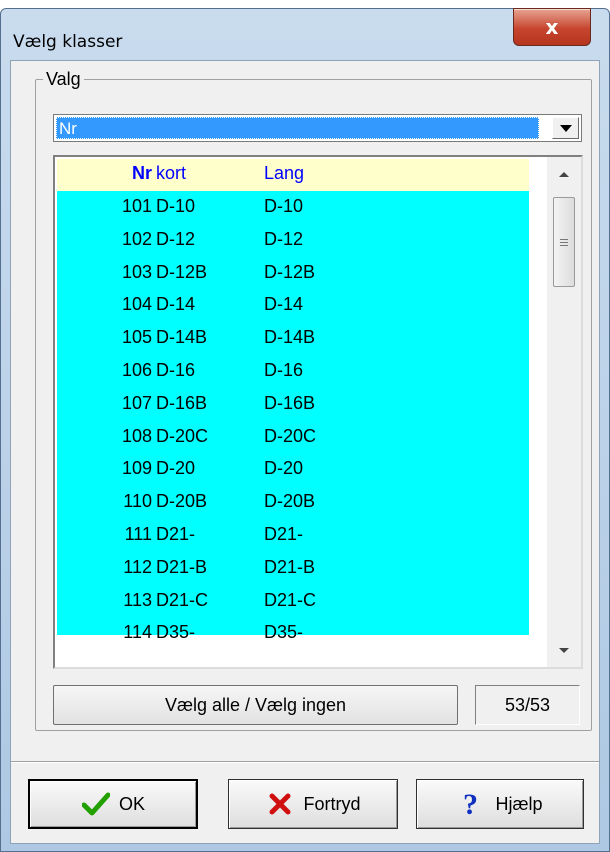 The image size is (610, 852). Describe the element at coordinates (137, 566) in the screenshot. I see `list-item-nr: 112` at that location.